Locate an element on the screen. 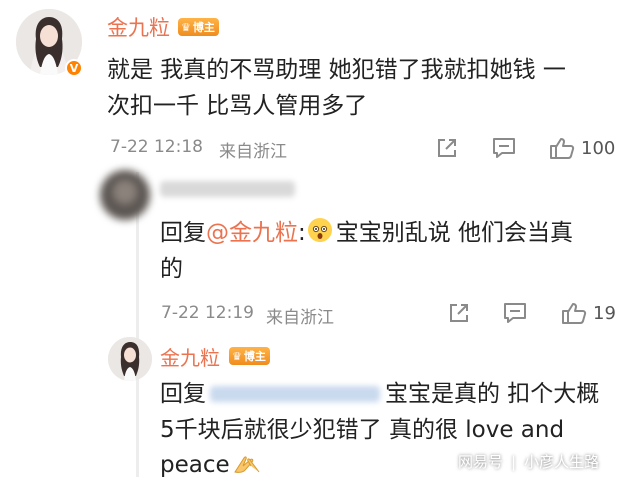 This screenshot has width=641, height=487. like-button: 19 is located at coordinates (588, 313).